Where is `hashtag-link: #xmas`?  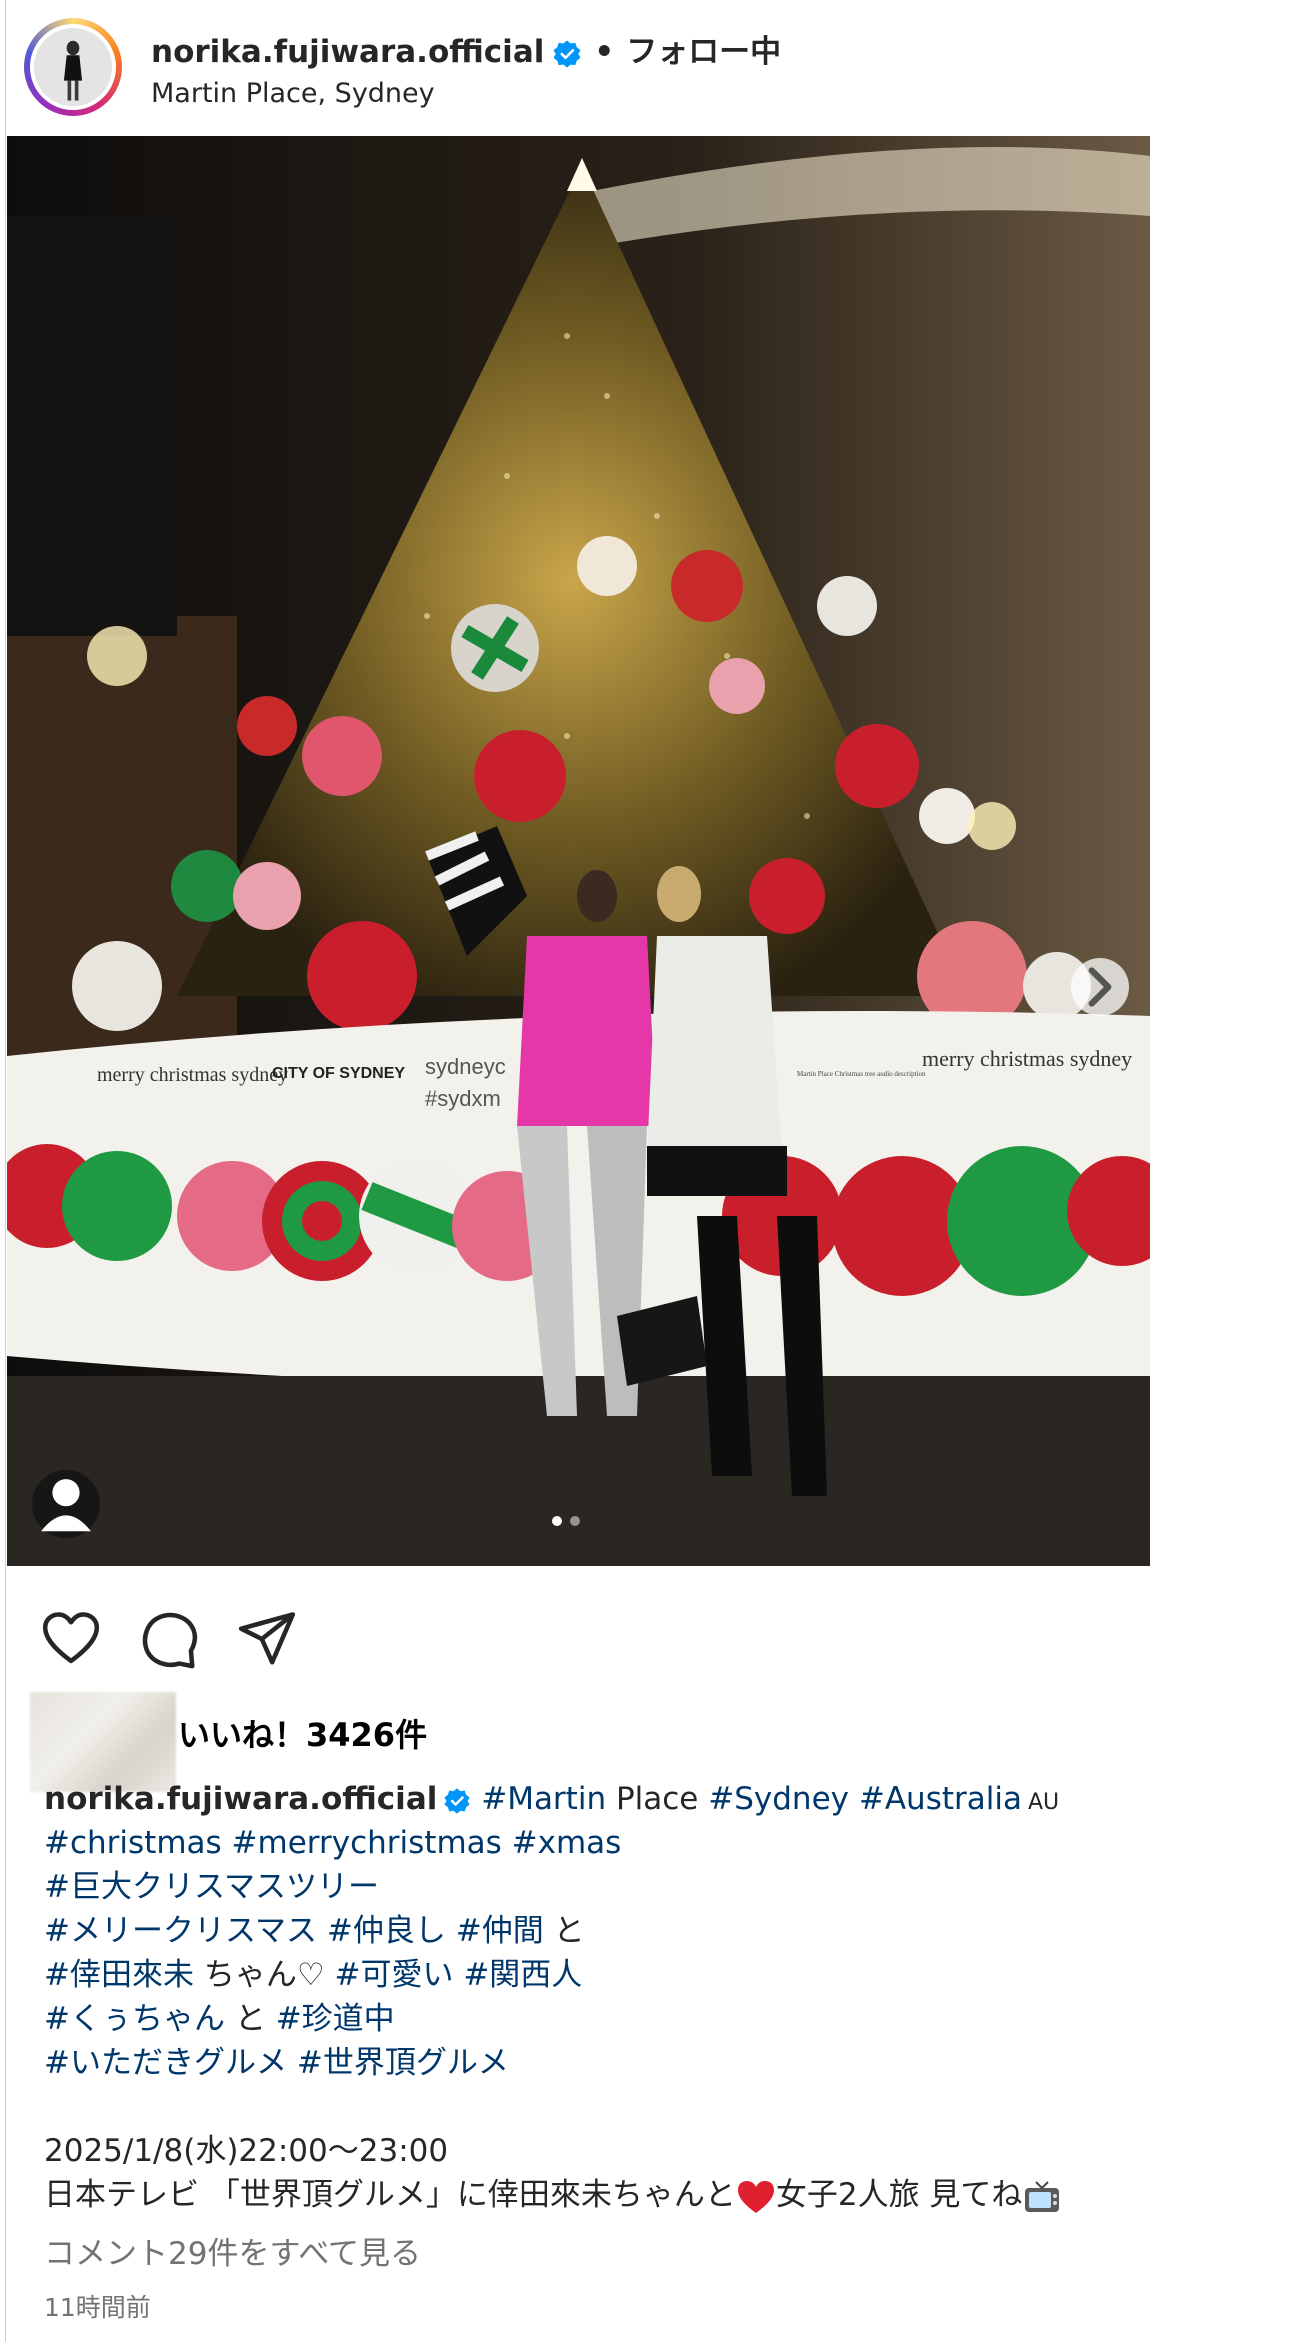 hashtag-link: #xmas is located at coordinates (567, 1843).